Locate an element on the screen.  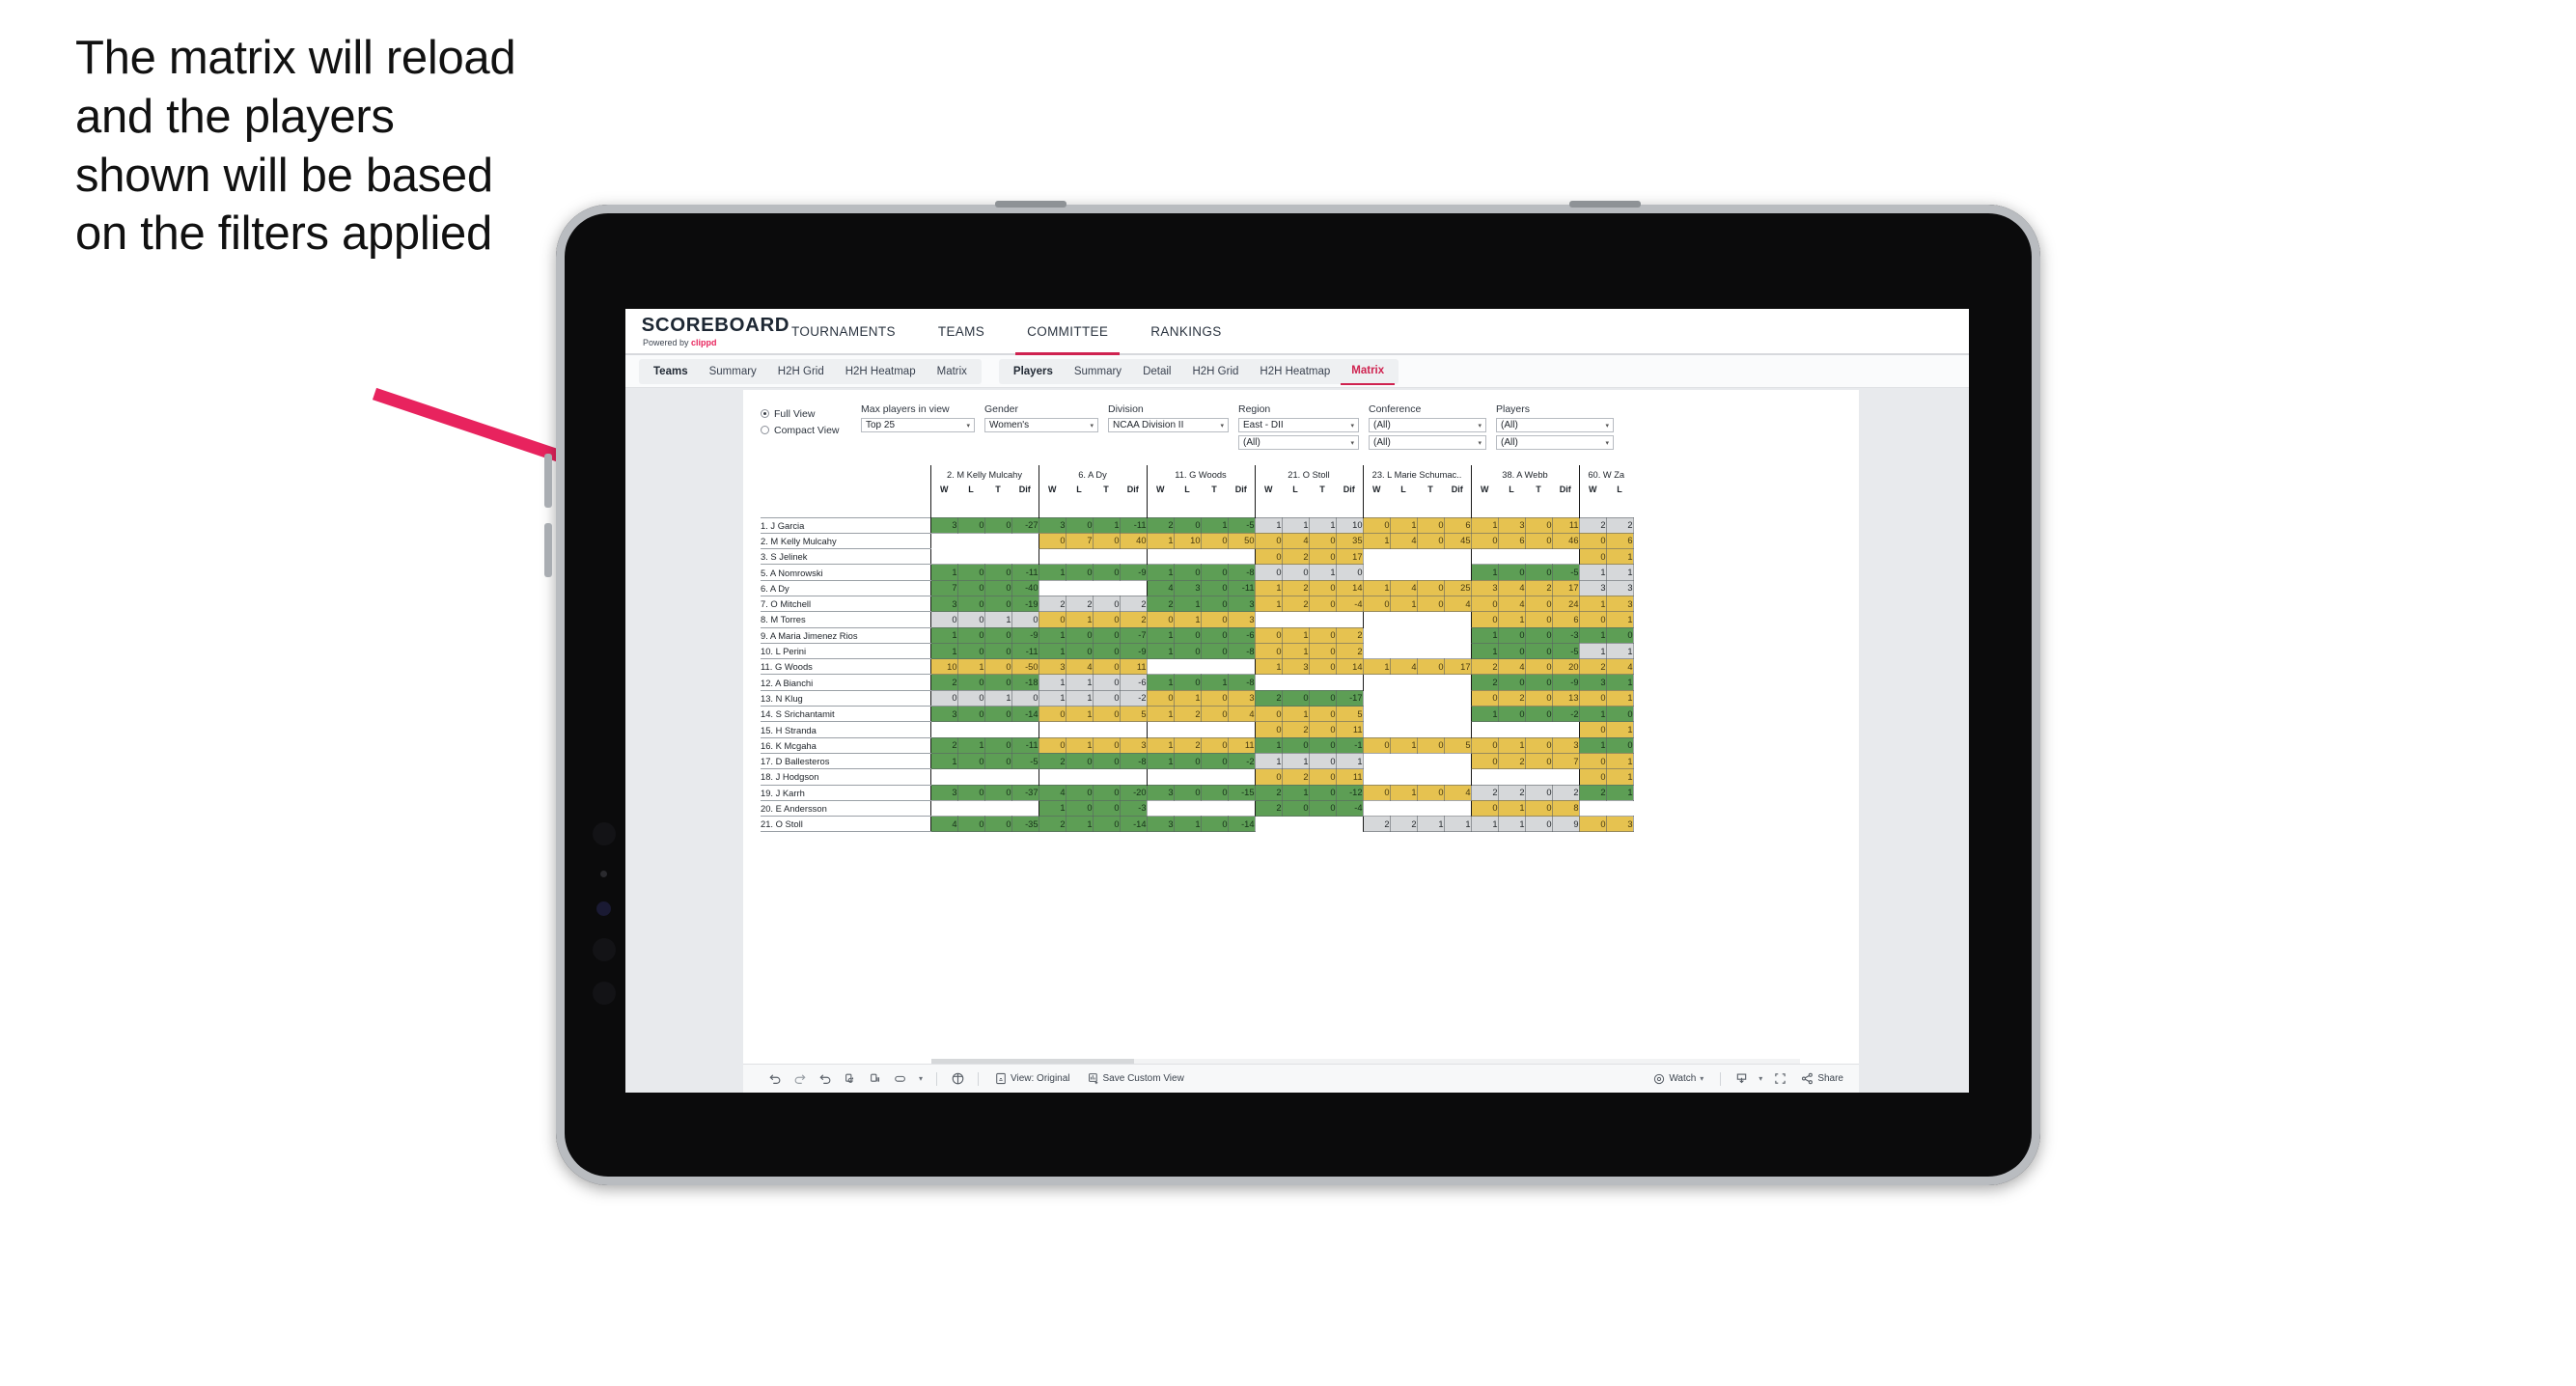
filter-gender: Gender Women's ▾ is located at coordinates (1041, 419).